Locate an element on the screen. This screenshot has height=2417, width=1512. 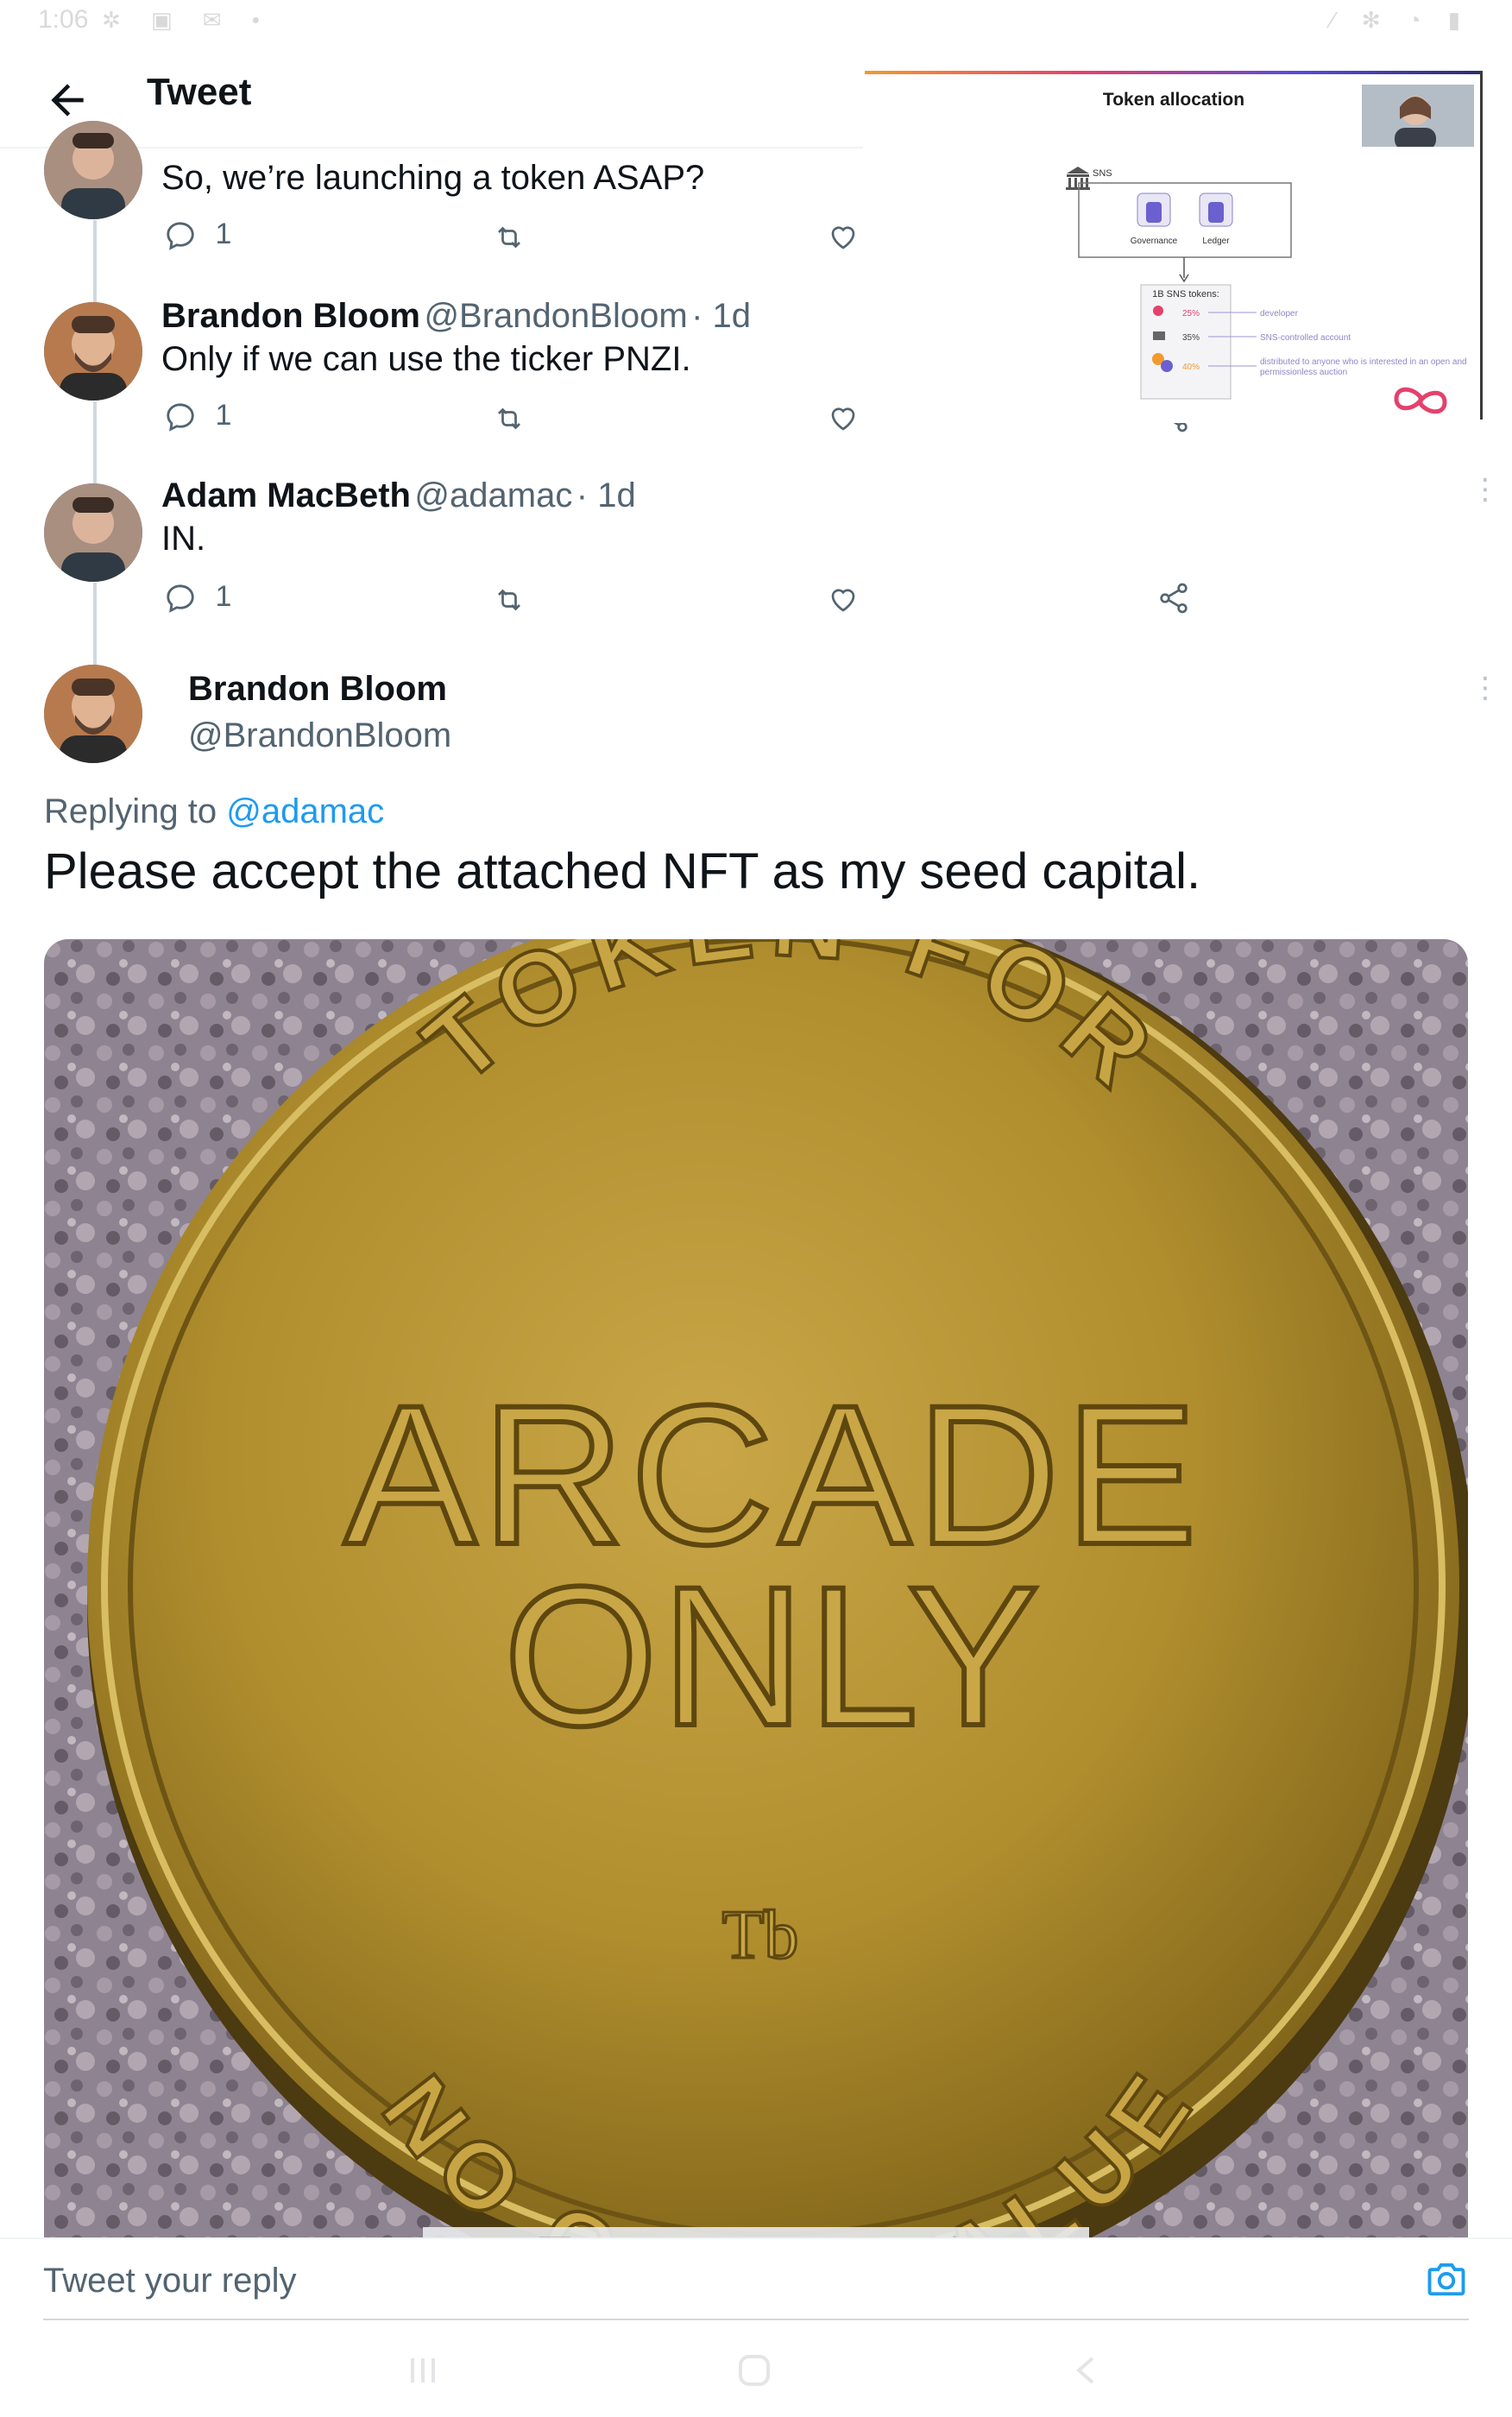
coin-mark: Tb is located at coordinates (761, 1935).